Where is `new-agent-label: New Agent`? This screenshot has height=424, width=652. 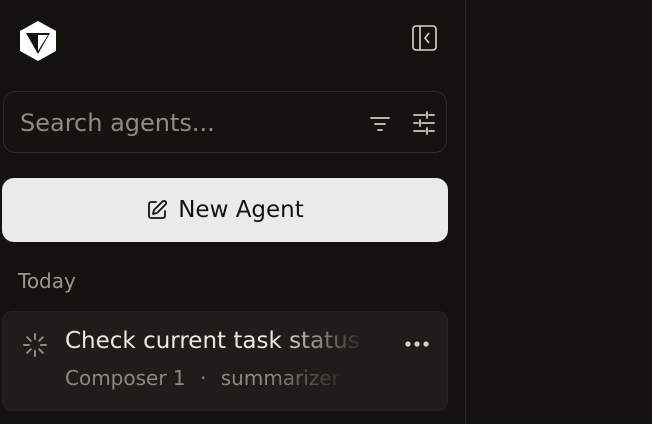
new-agent-label: New Agent is located at coordinates (241, 210).